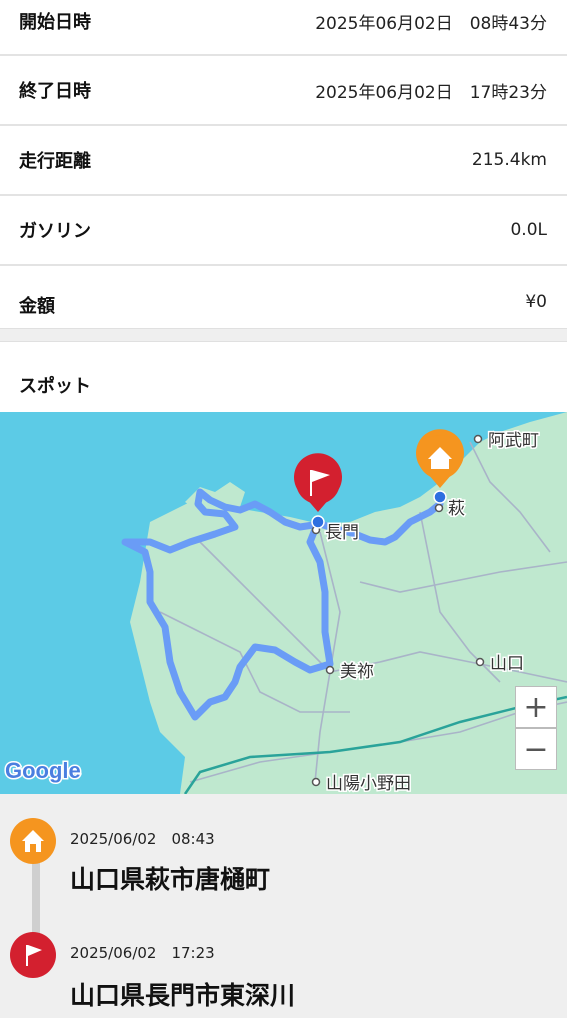  I want to click on flag-icon, so click(33, 955).